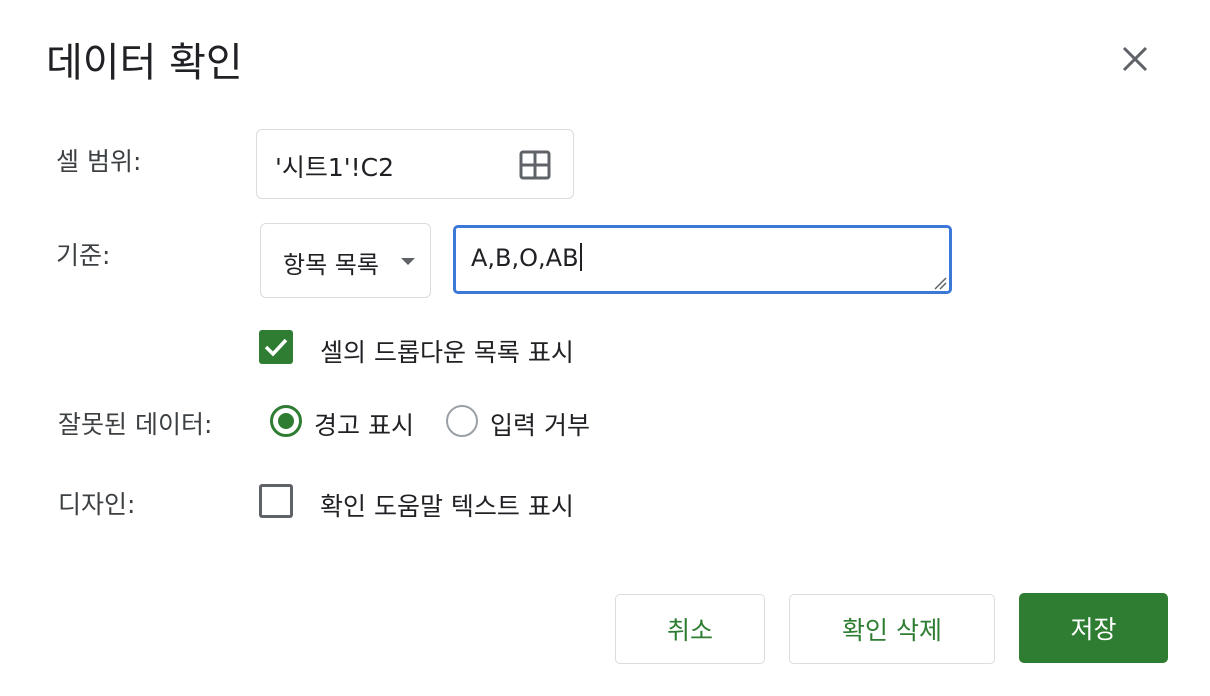 The width and height of the screenshot is (1210, 696). I want to click on reject-input-label: 입력 거부, so click(540, 425).